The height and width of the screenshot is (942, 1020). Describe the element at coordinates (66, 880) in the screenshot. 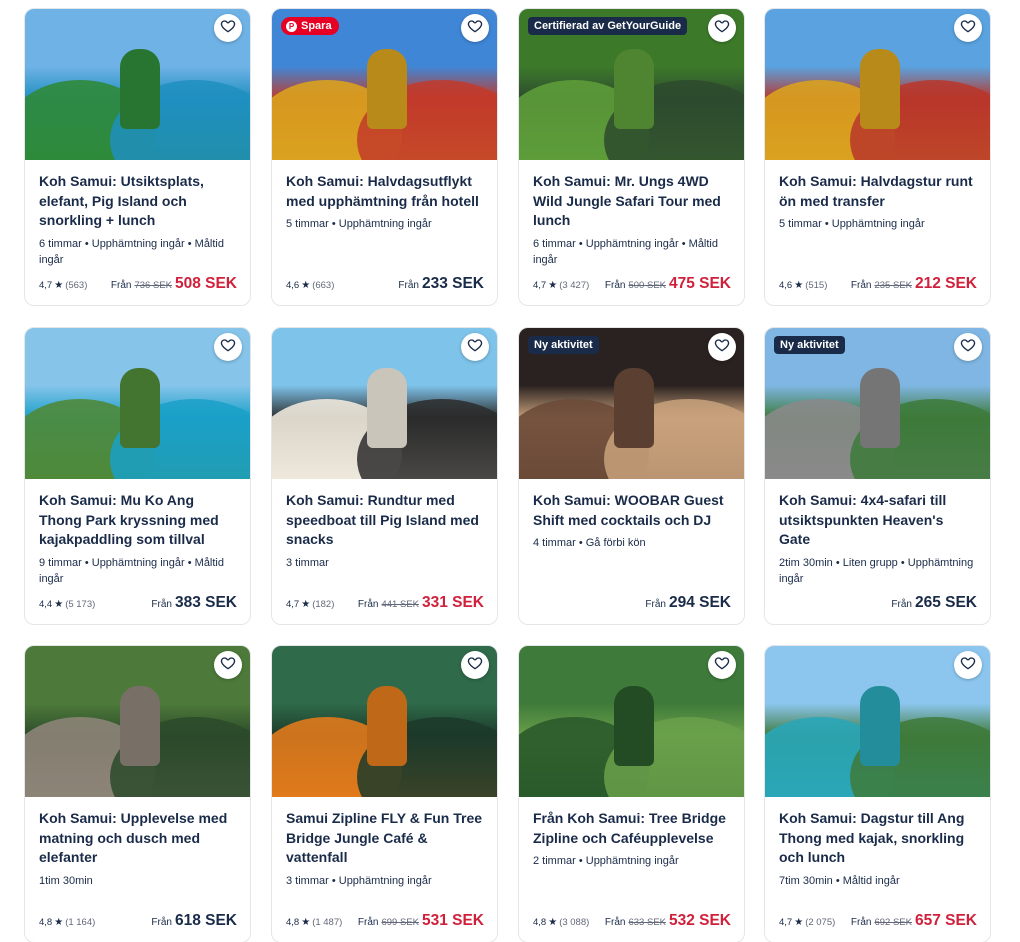

I see `activity-details: 1tim 30min` at that location.